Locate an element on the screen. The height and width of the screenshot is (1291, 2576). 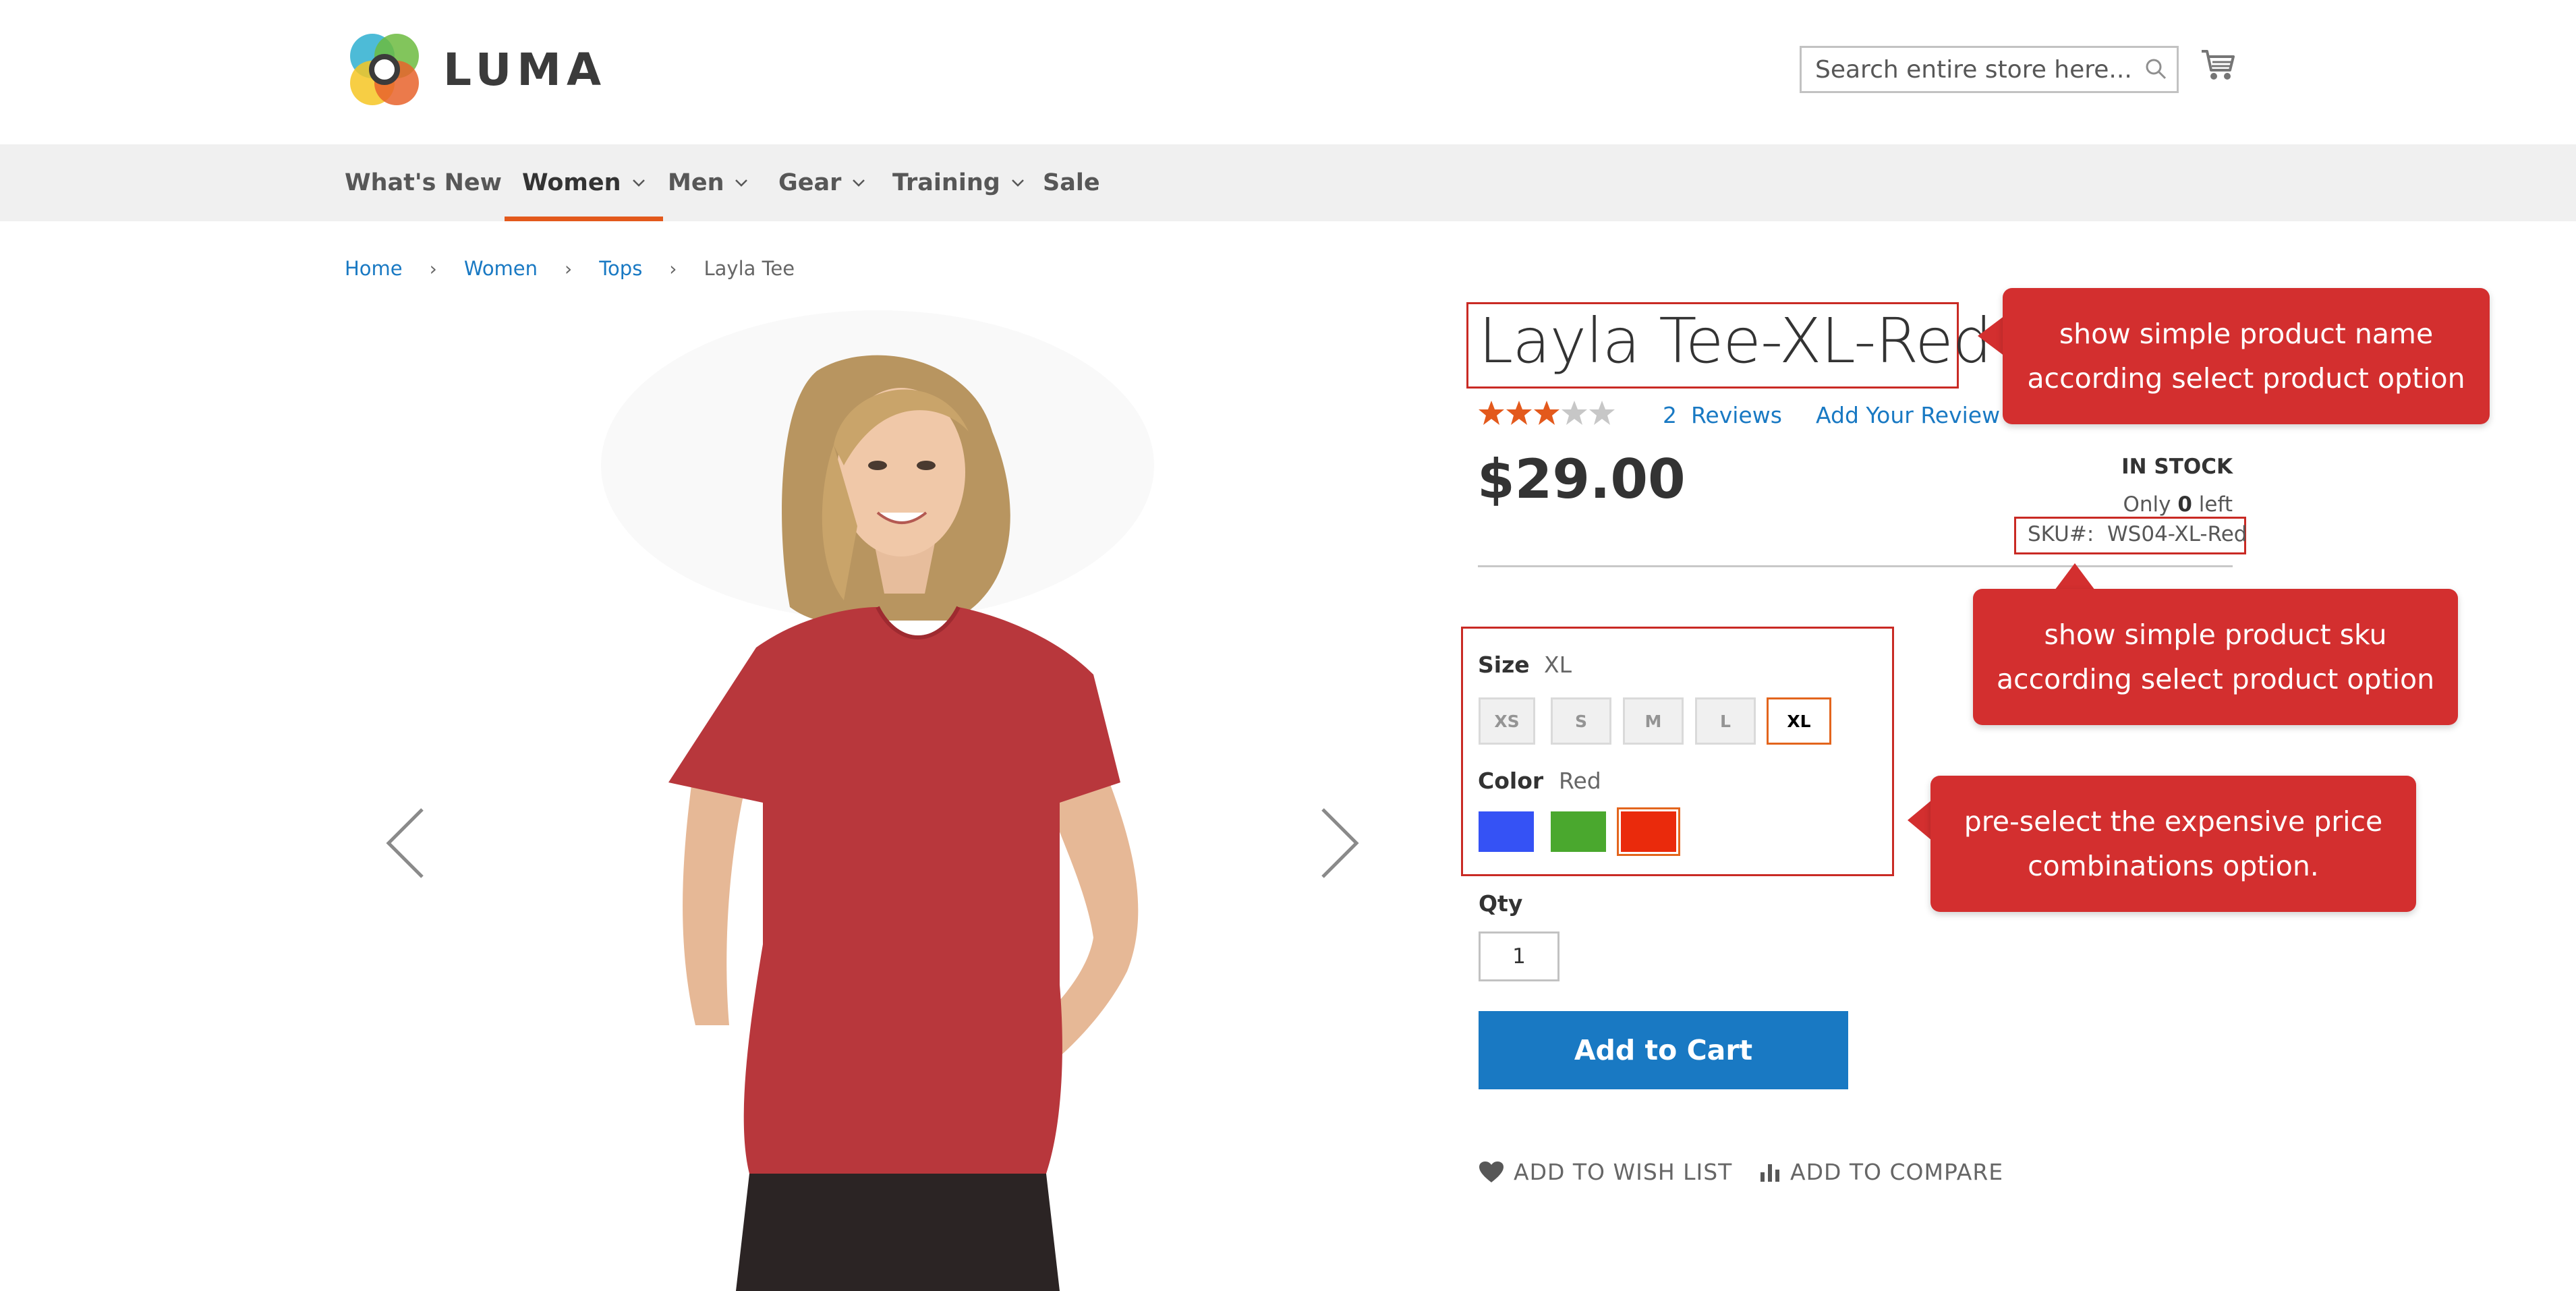
breadcrumb-current: Layla Tee is located at coordinates (749, 268).